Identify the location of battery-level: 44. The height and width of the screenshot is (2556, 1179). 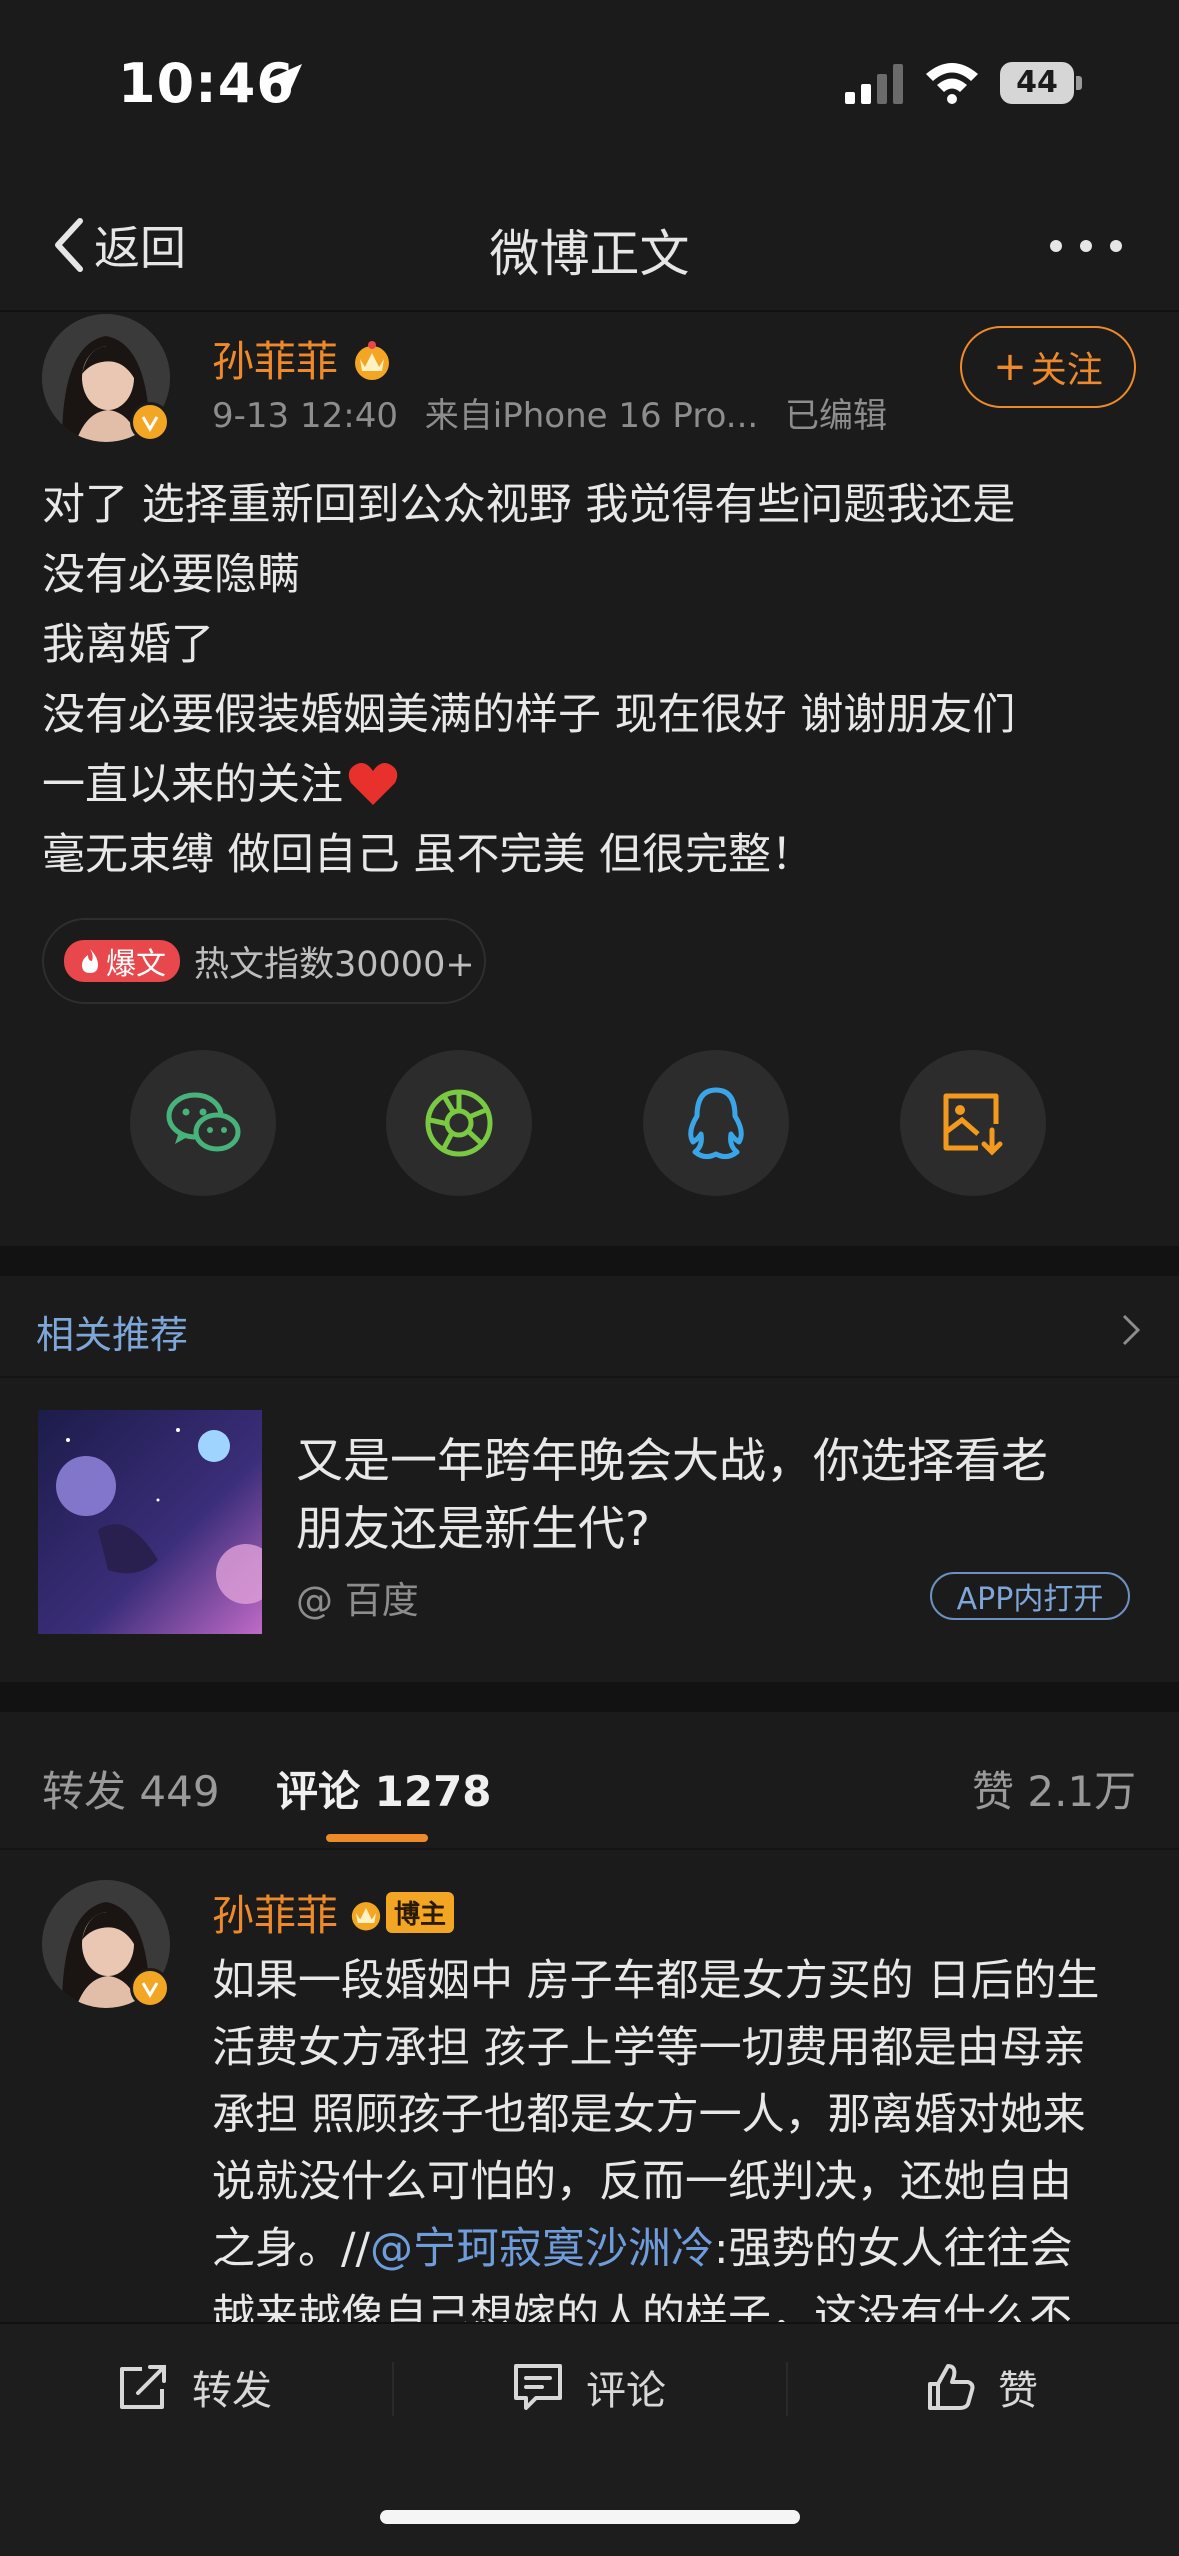
(1037, 82).